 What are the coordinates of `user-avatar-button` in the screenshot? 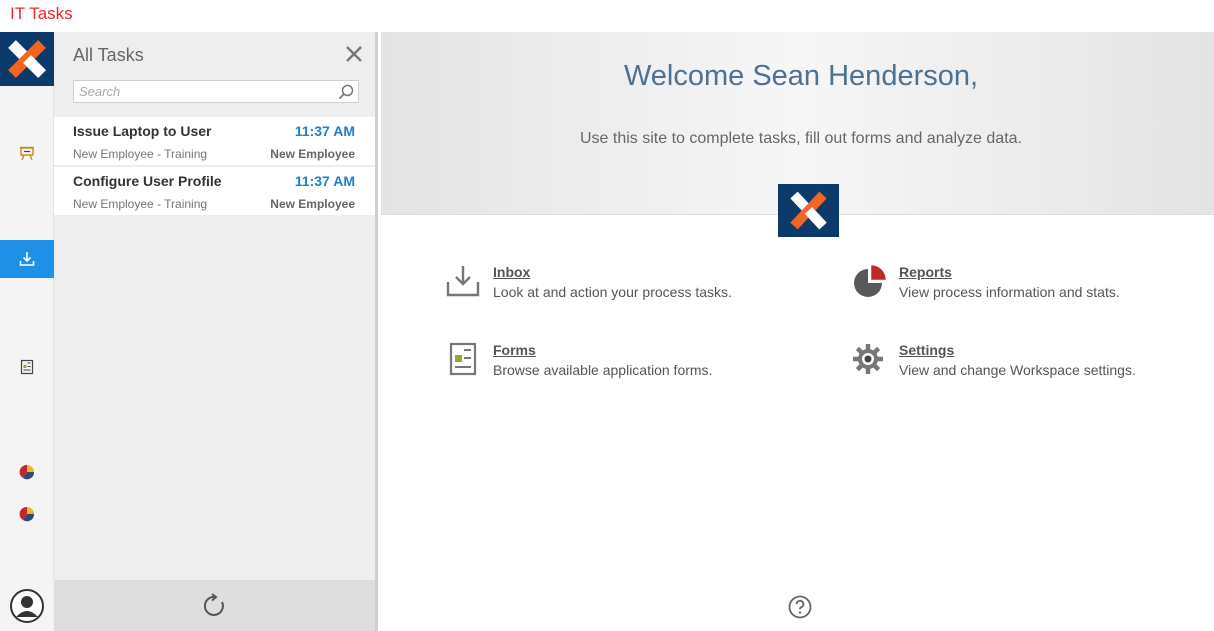 It's located at (27, 605).